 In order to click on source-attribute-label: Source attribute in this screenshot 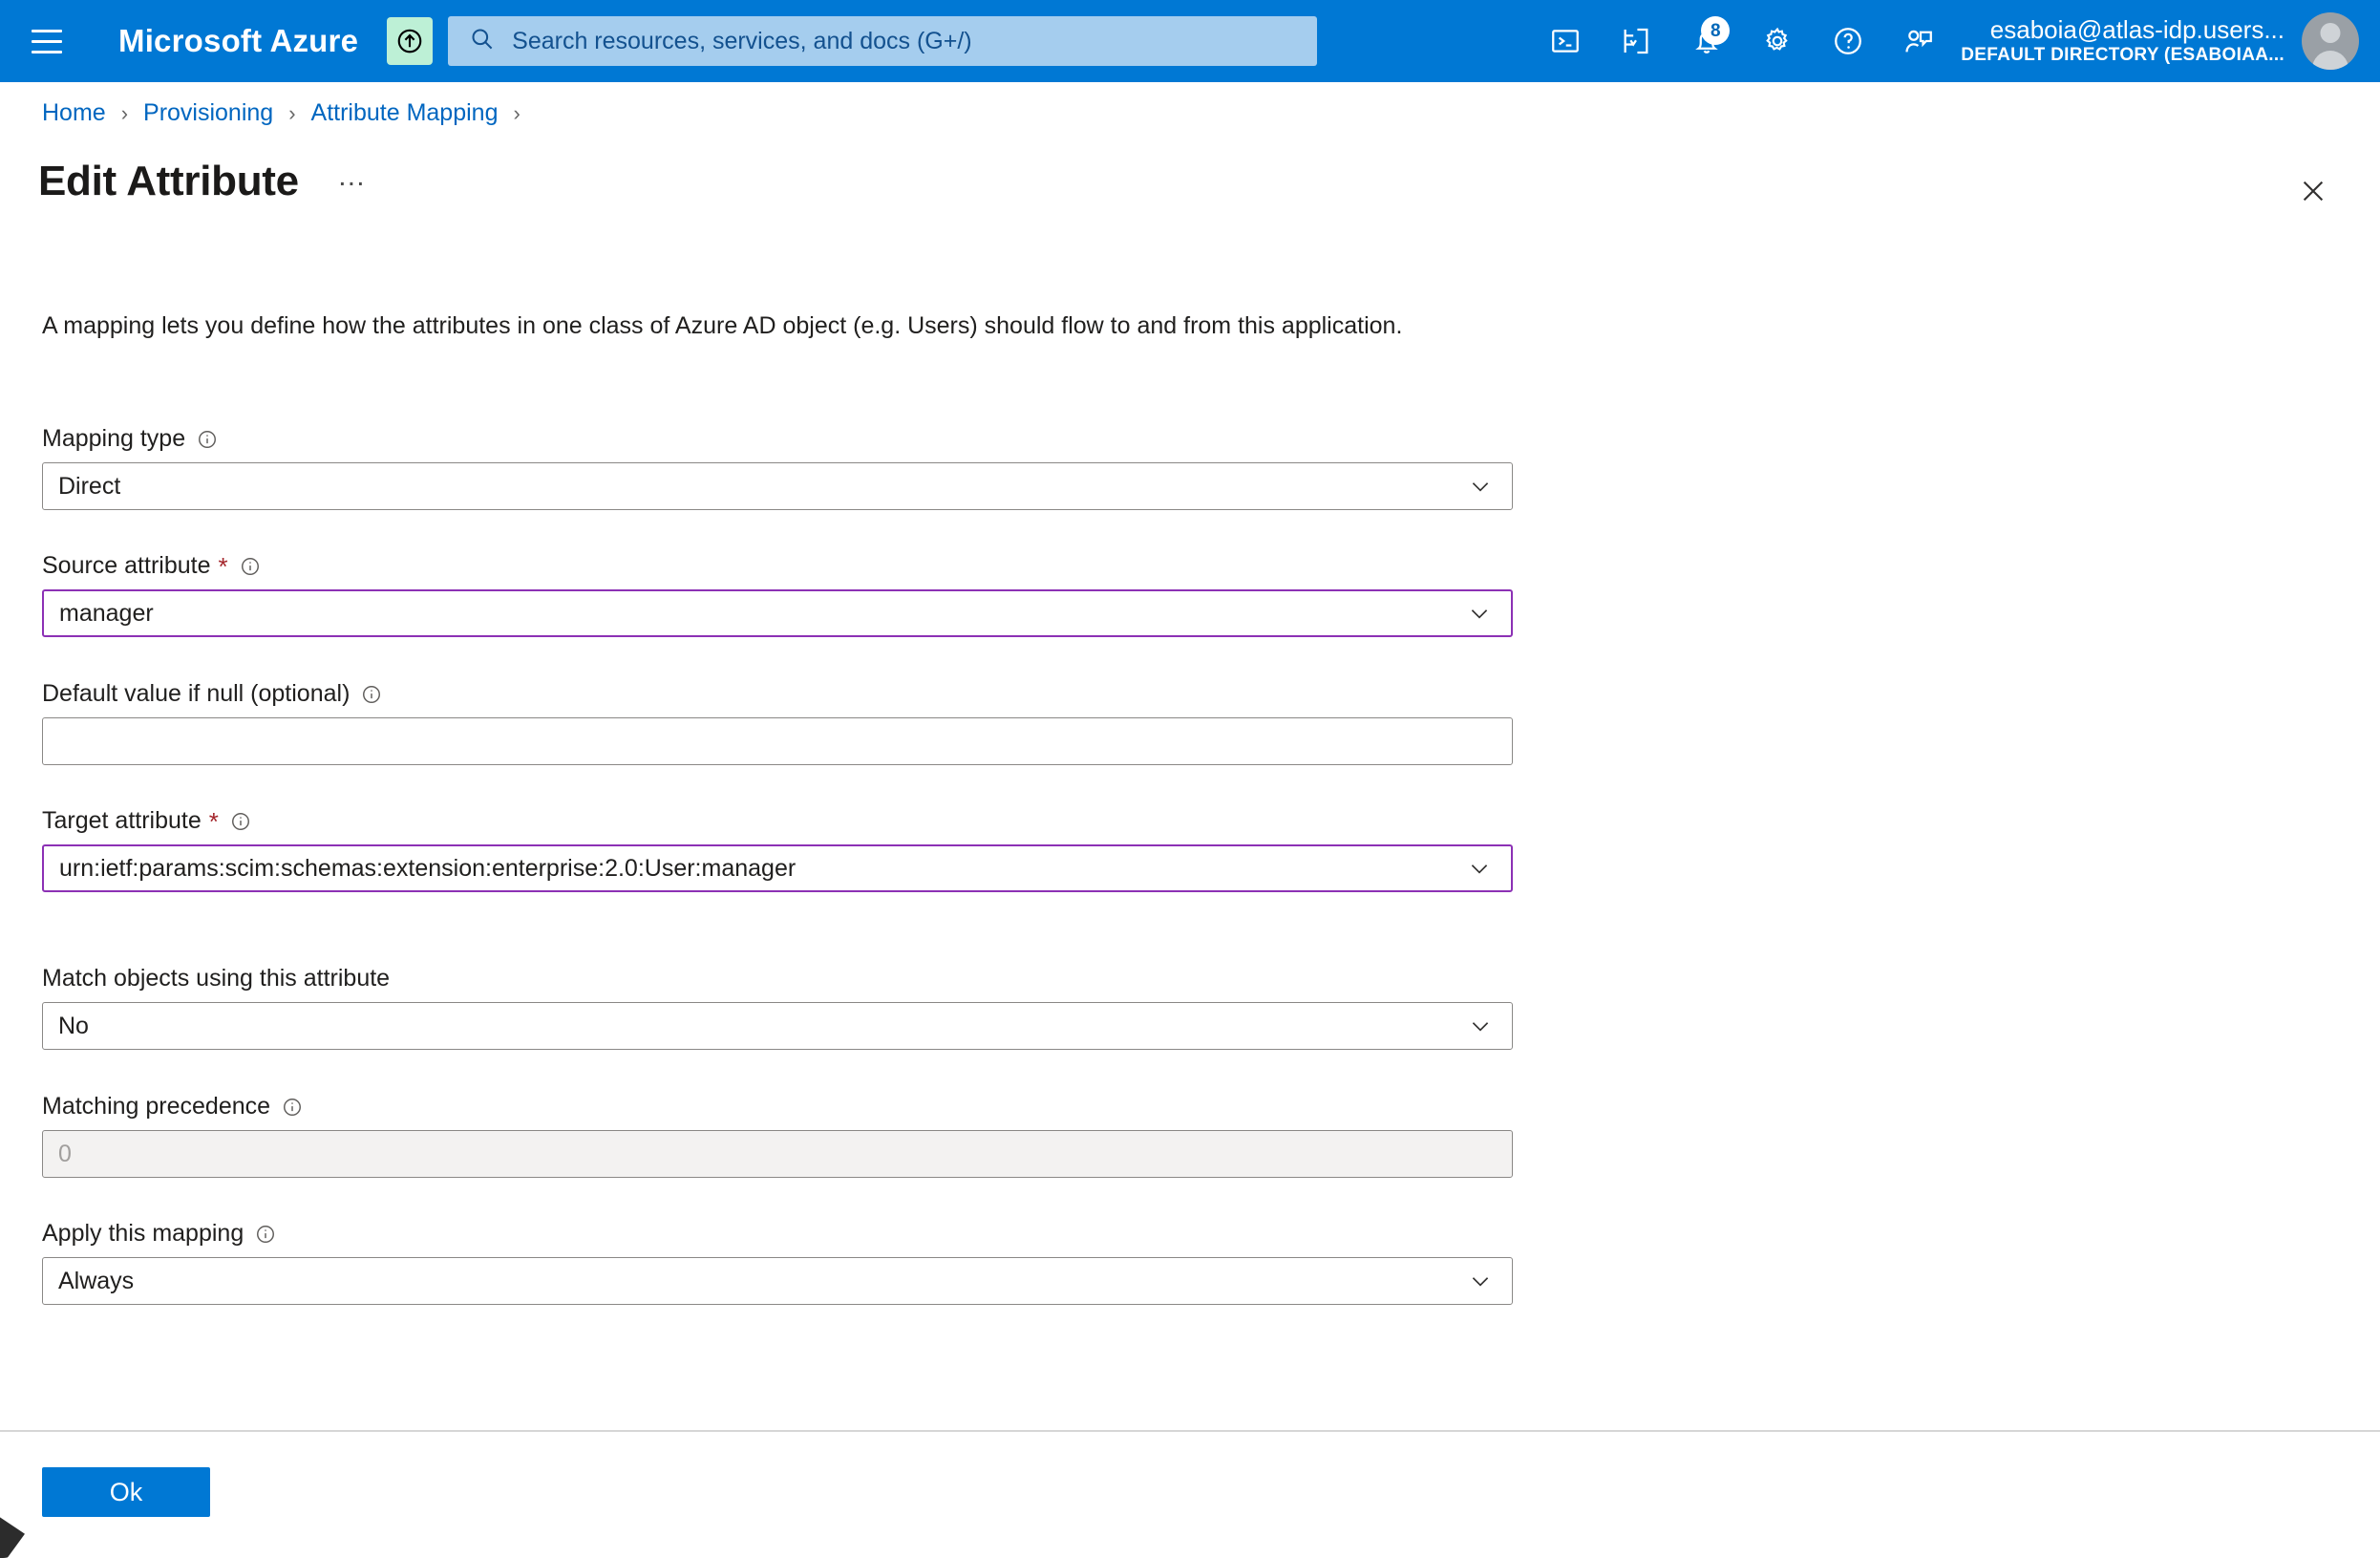, I will do `click(127, 565)`.